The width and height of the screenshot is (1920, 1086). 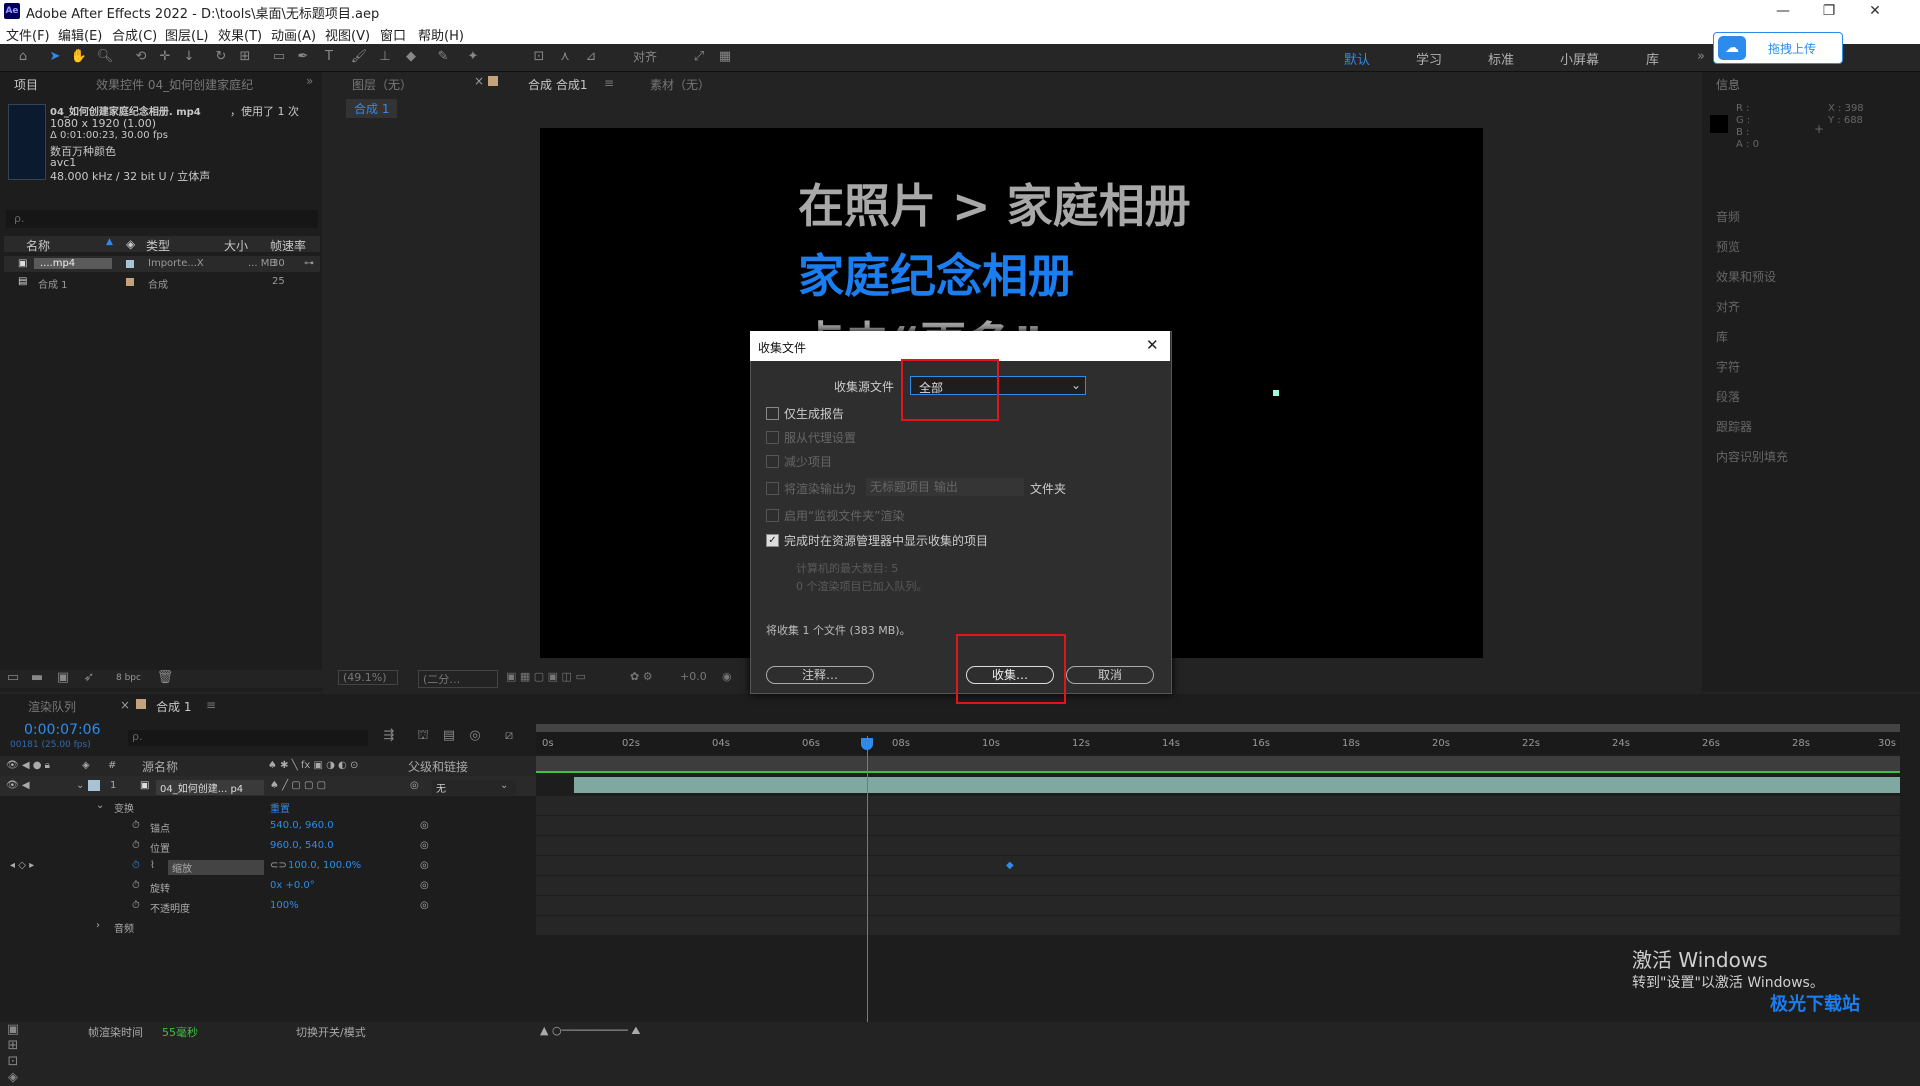 I want to click on render-icon: ➶, so click(x=89, y=678).